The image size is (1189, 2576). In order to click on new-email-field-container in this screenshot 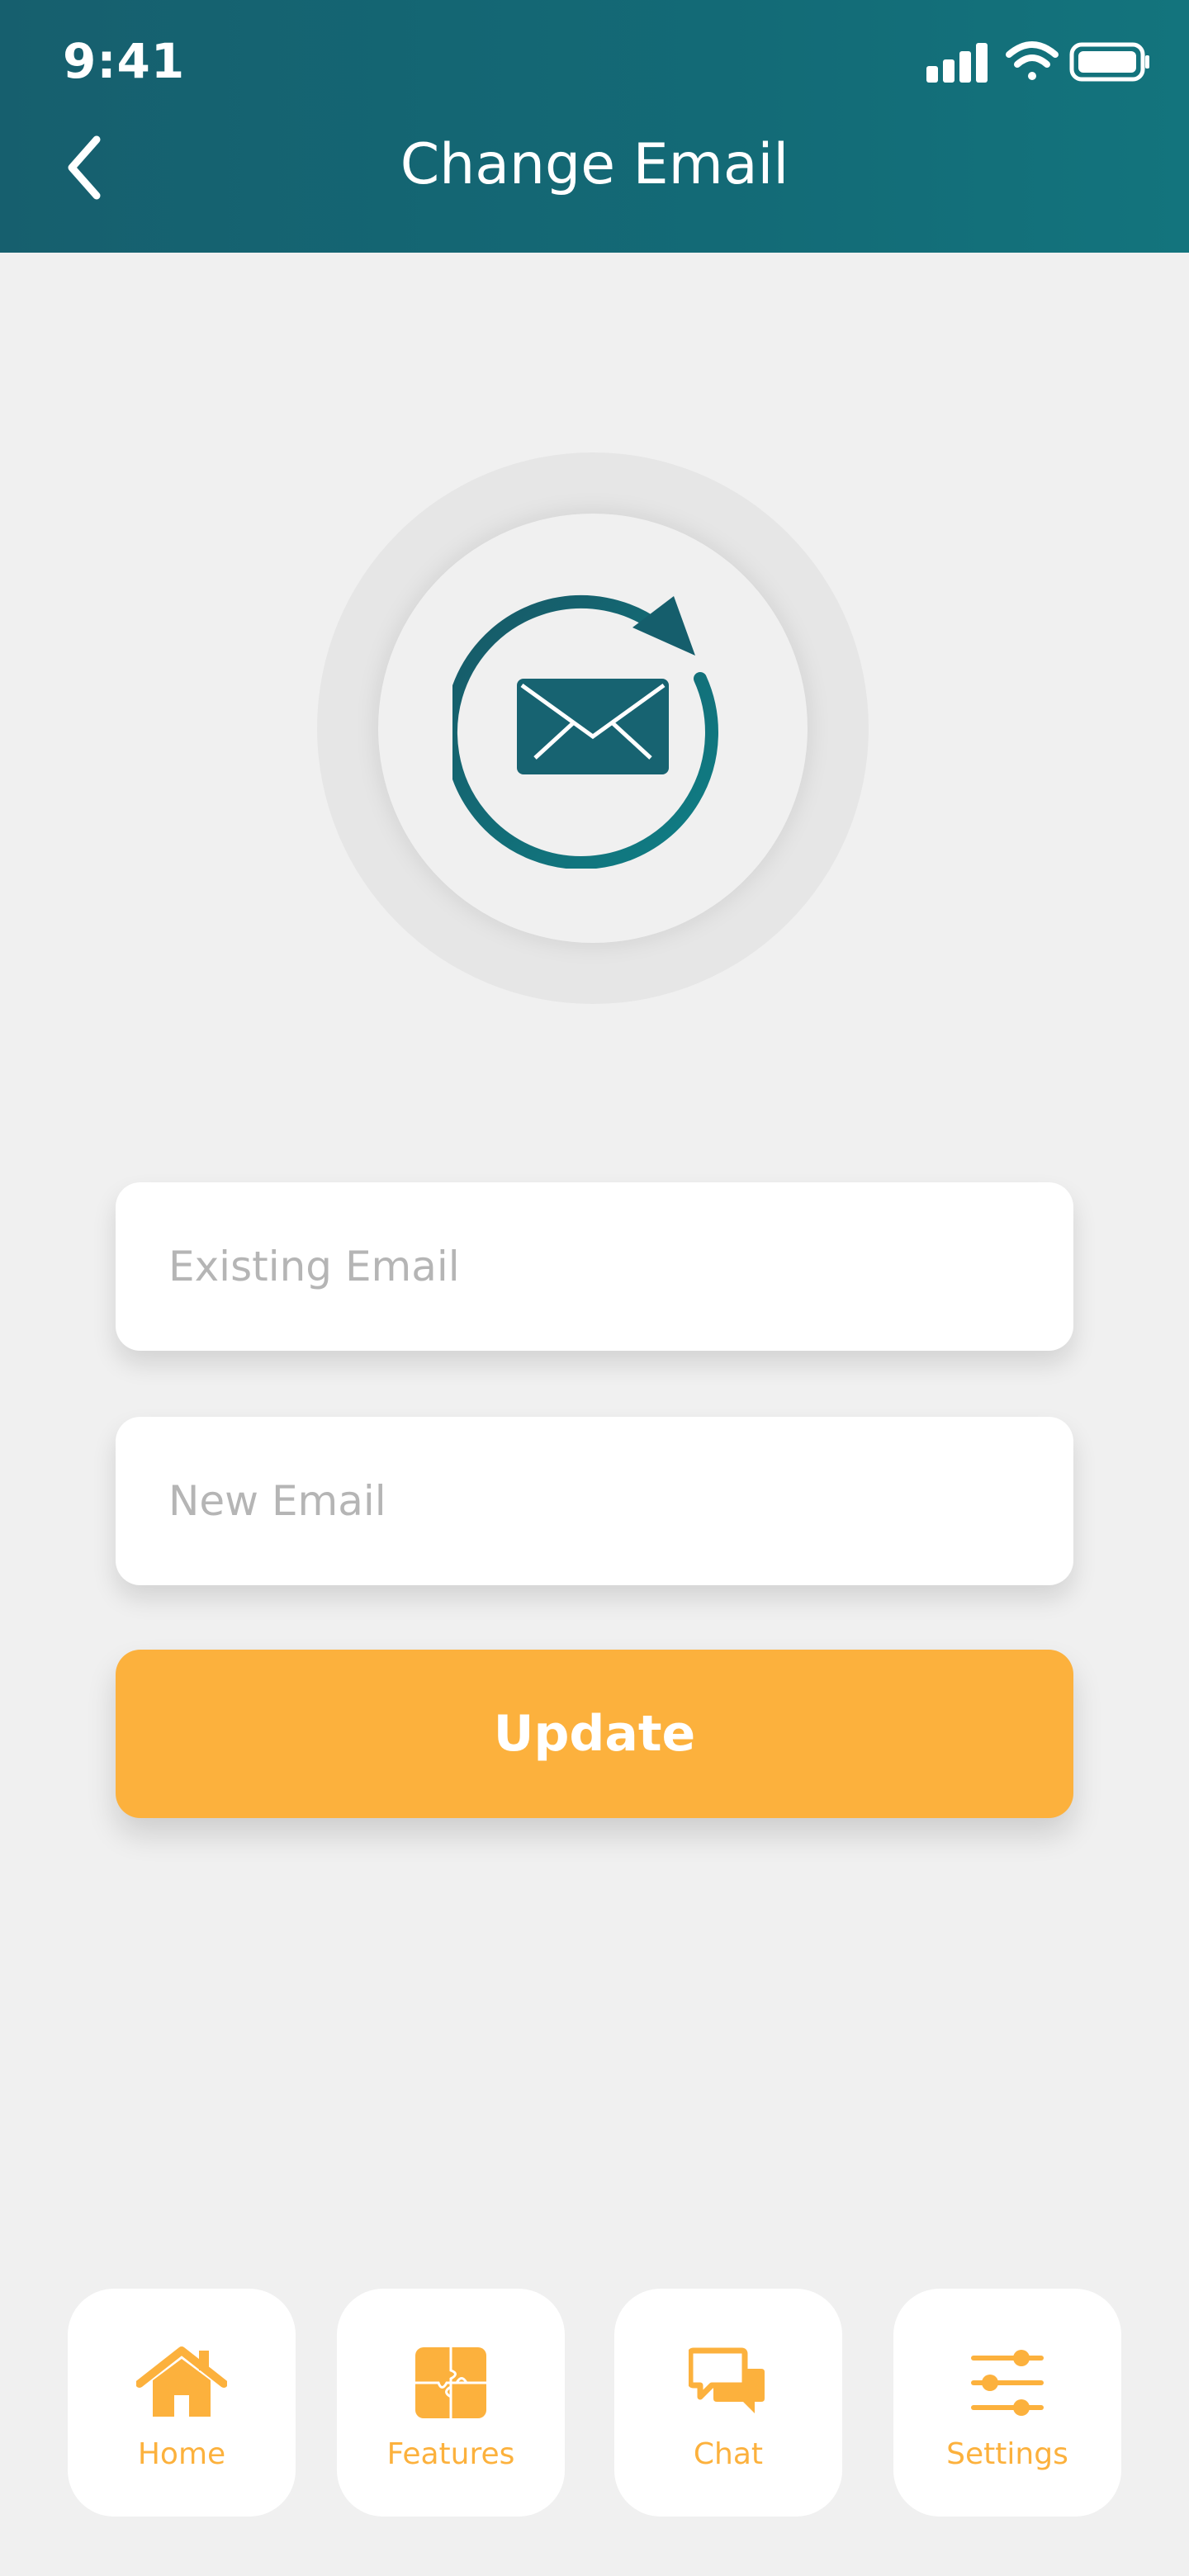, I will do `click(594, 1501)`.